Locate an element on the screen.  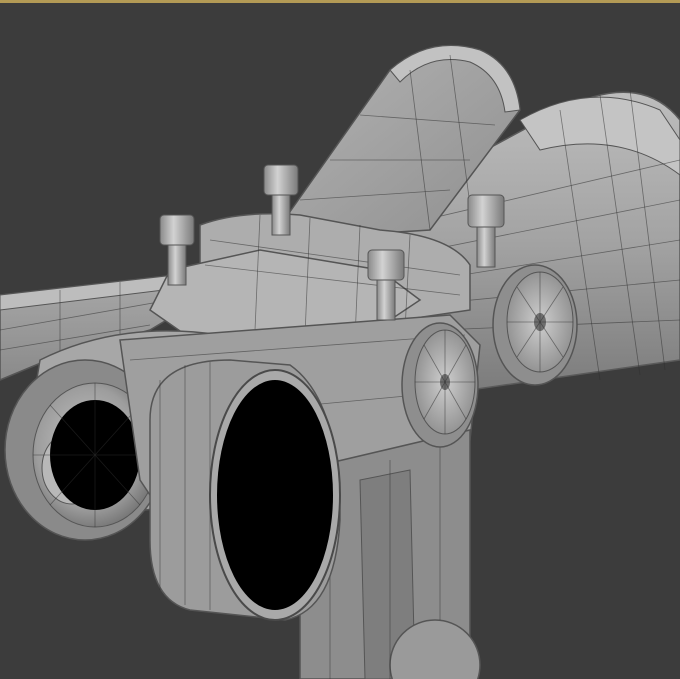
side-disc-right is located at coordinates (535, 325).